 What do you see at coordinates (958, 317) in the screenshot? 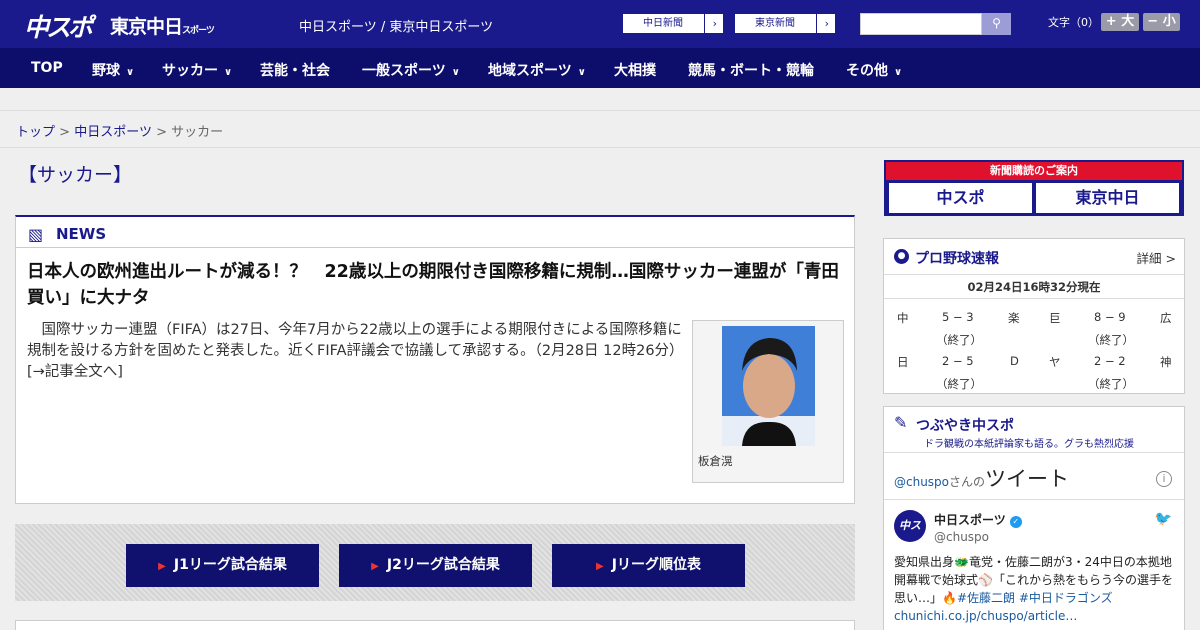
I see `game-score: 5 − 3` at bounding box center [958, 317].